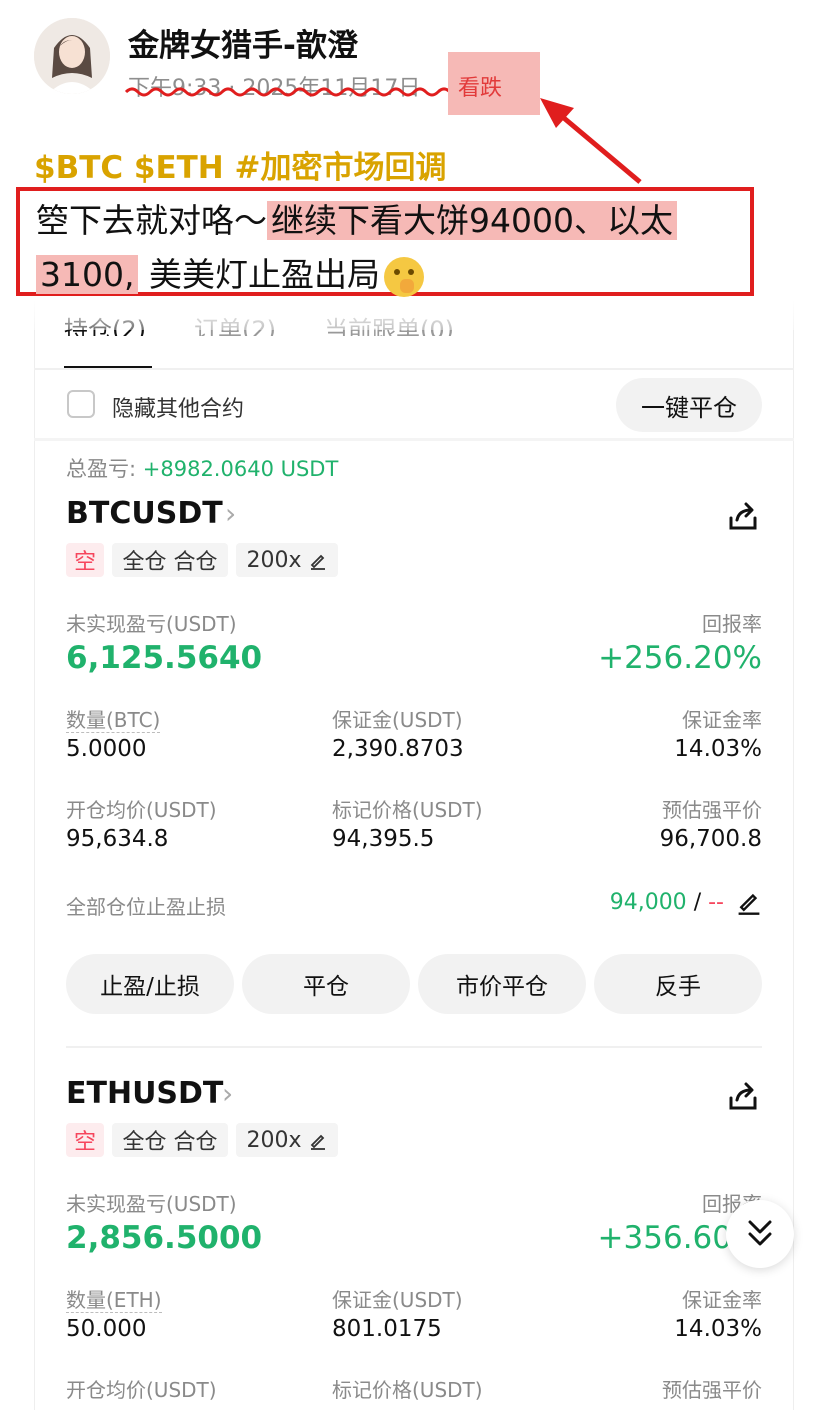  What do you see at coordinates (414, 315) in the screenshot?
I see `tabs-fade-overlay` at bounding box center [414, 315].